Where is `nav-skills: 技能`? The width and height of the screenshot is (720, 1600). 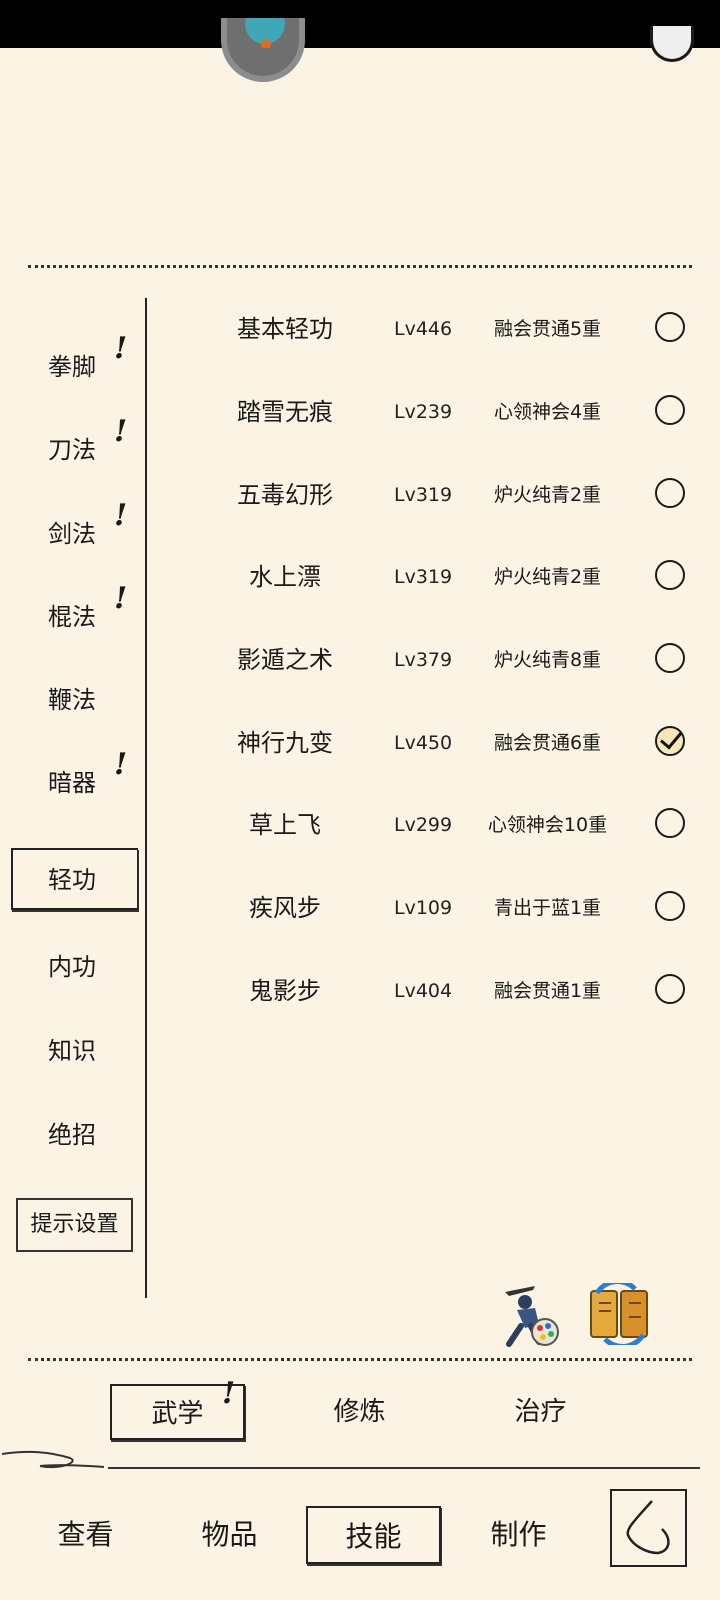 nav-skills: 技能 is located at coordinates (373, 1535).